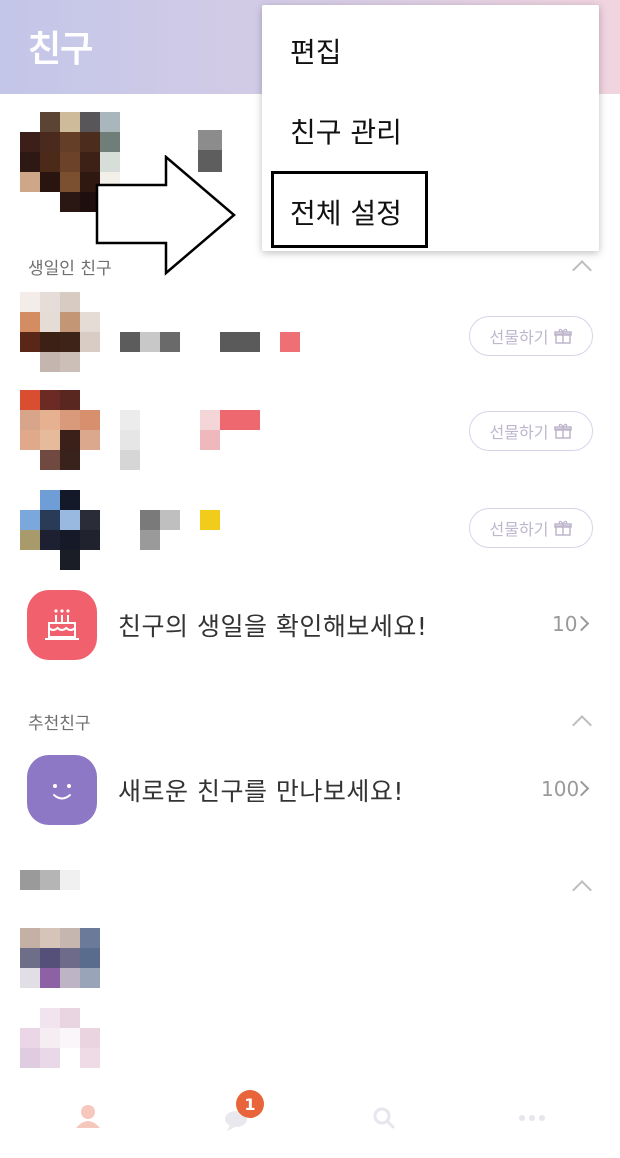 The height and width of the screenshot is (1158, 620). I want to click on annotation-arrow-icon, so click(165, 215).